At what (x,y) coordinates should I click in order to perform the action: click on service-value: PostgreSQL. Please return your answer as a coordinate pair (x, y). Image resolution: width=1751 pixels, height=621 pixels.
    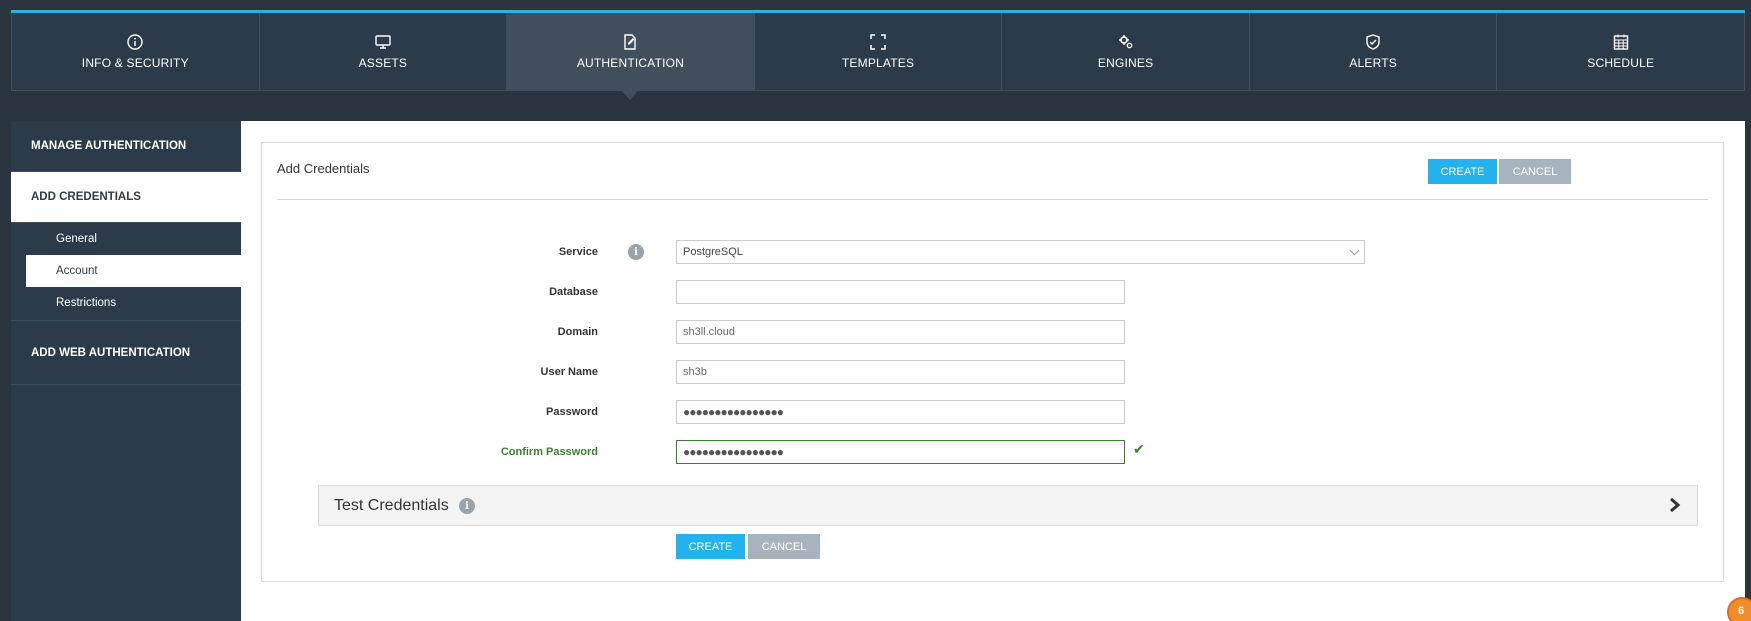
    Looking at the image, I should click on (713, 252).